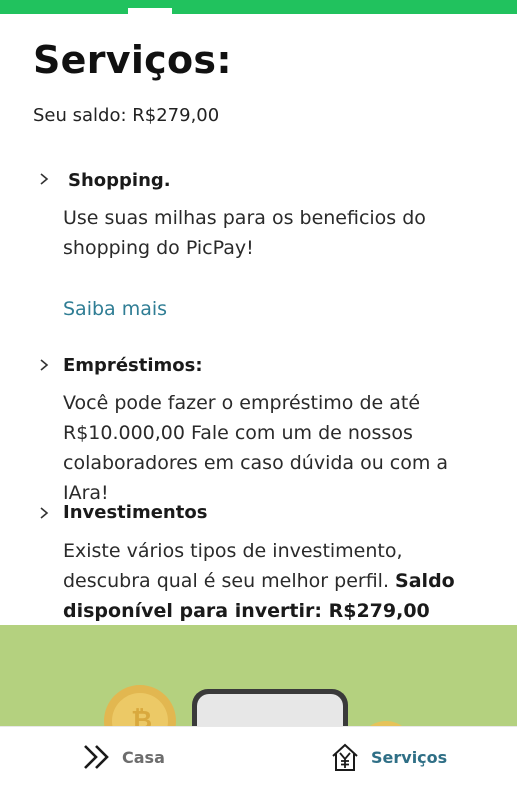 Image resolution: width=517 pixels, height=787 pixels. What do you see at coordinates (143, 757) in the screenshot?
I see `nav-casa-label: Casa` at bounding box center [143, 757].